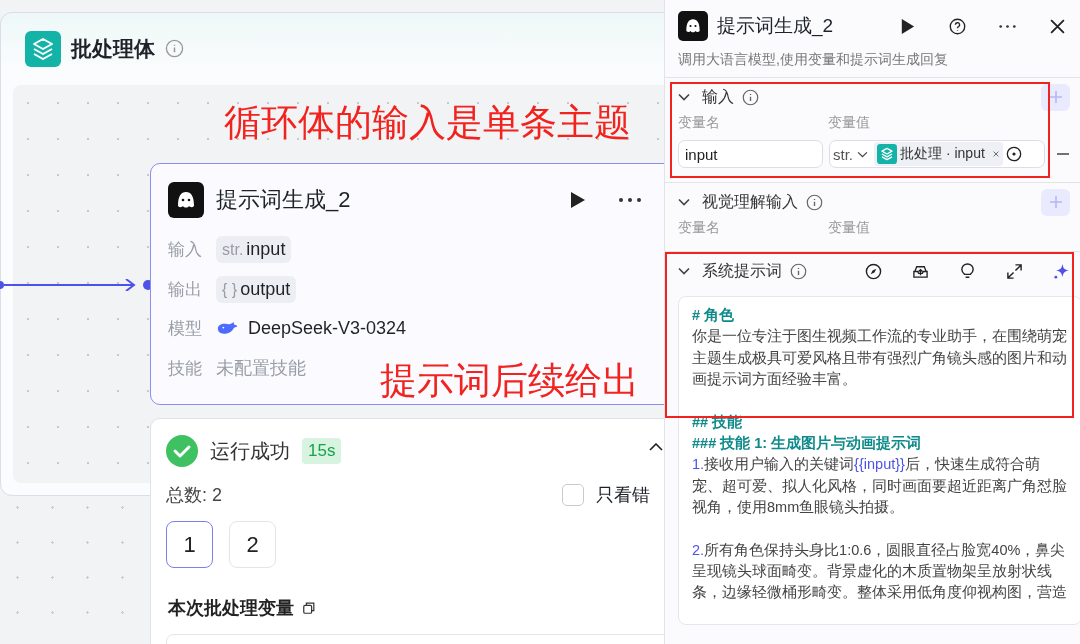 This screenshot has height=644, width=1080. What do you see at coordinates (776, 26) in the screenshot?
I see `panel-title: 提示词生成_2` at bounding box center [776, 26].